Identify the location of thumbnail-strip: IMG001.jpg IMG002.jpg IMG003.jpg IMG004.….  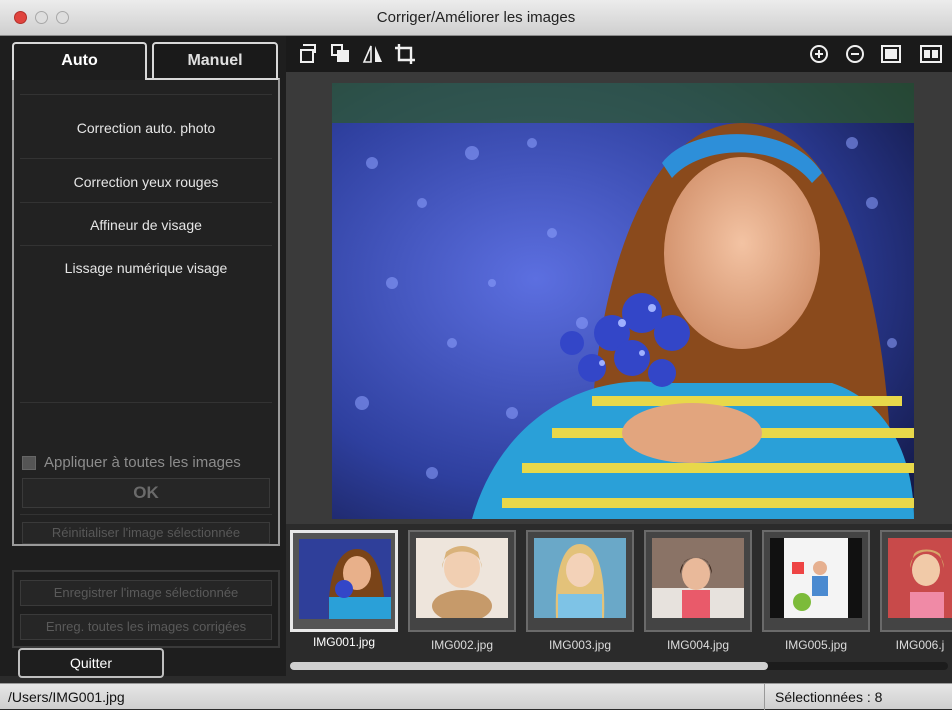
(619, 597).